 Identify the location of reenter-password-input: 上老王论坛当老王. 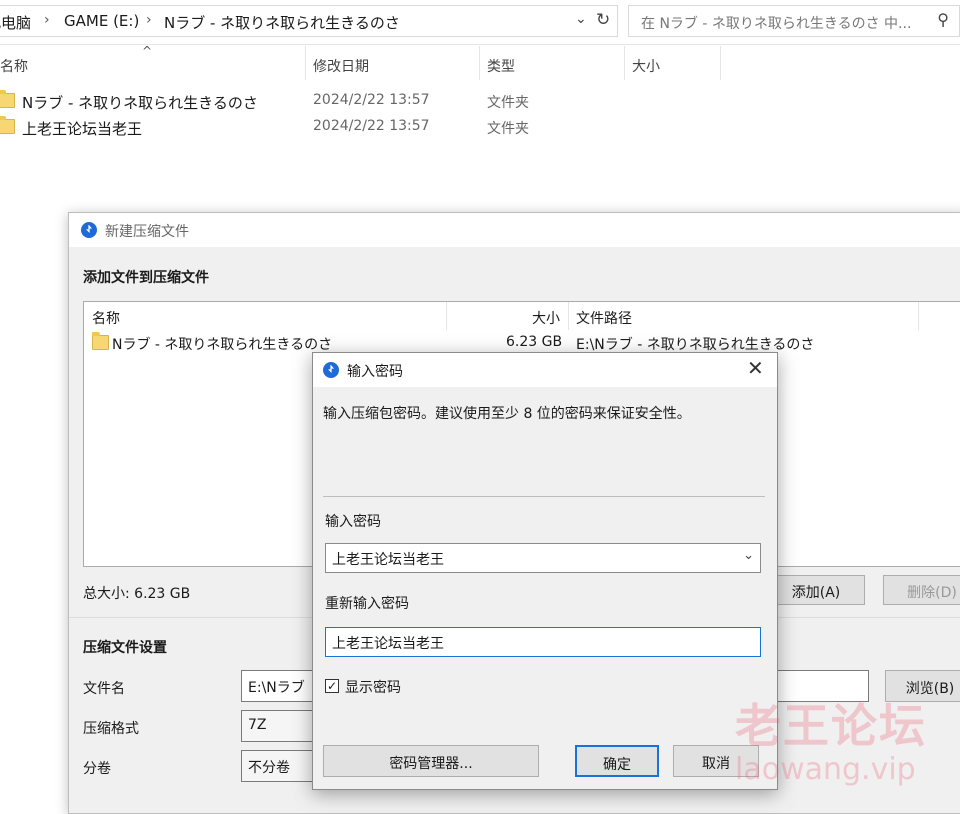
(543, 642).